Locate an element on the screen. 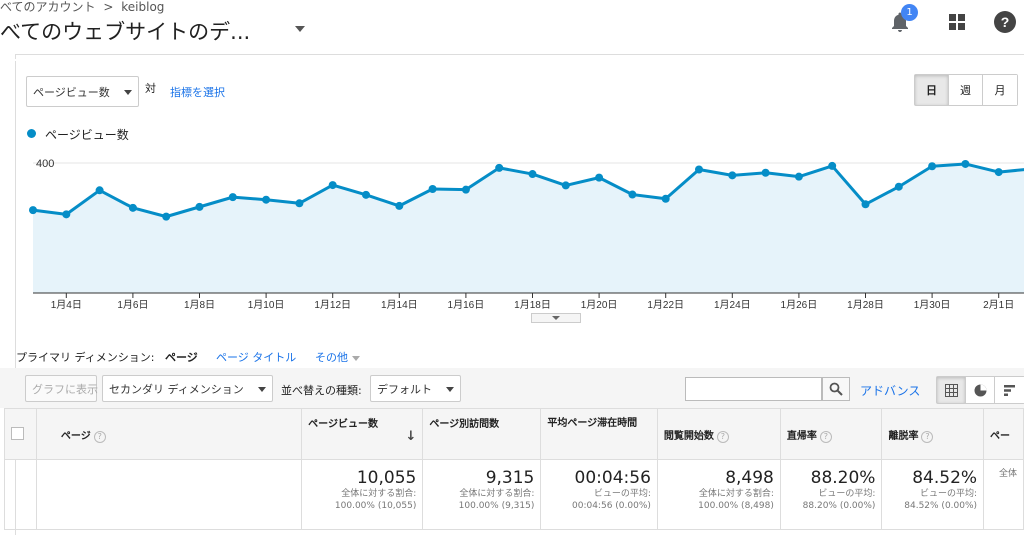 The width and height of the screenshot is (1024, 535). x-tick-label: 1月8日 is located at coordinates (199, 305).